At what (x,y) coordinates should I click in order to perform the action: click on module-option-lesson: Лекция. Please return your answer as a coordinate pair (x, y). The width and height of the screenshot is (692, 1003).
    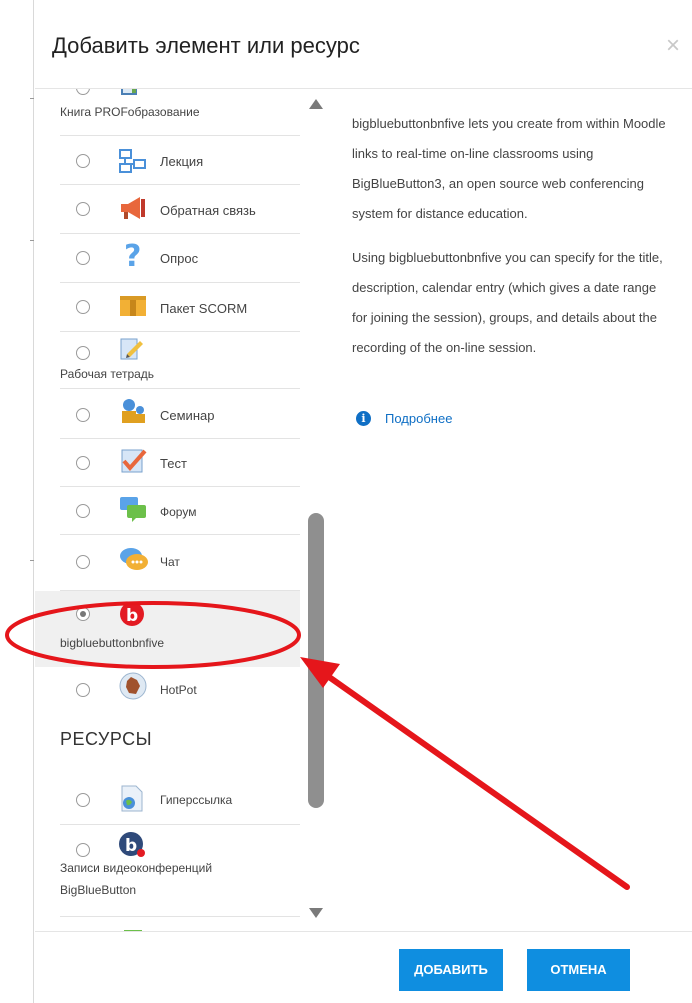
    Looking at the image, I should click on (180, 160).